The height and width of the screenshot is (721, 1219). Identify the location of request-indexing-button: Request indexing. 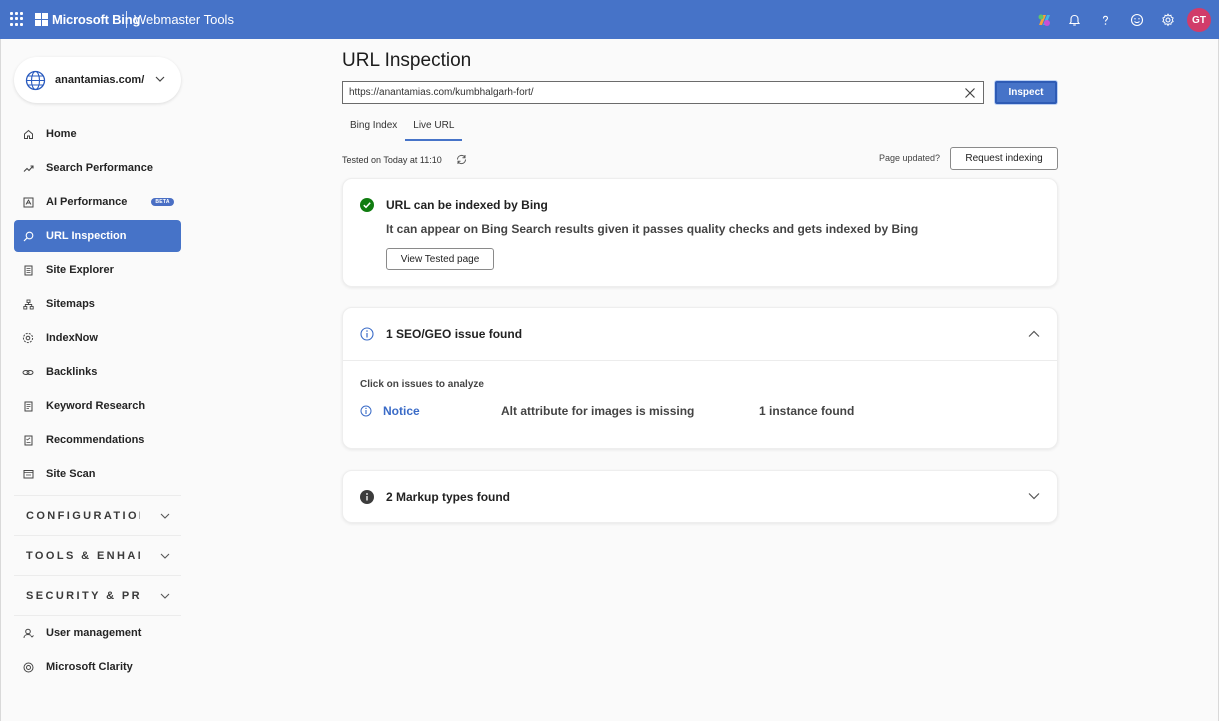
(1004, 158).